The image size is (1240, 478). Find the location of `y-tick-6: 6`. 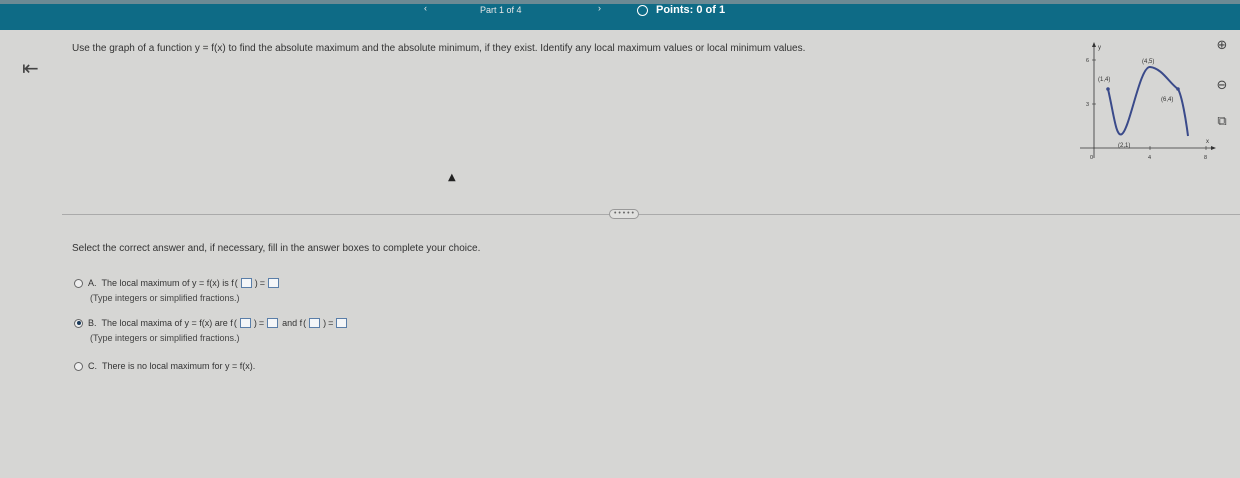

y-tick-6: 6 is located at coordinates (1087, 61).